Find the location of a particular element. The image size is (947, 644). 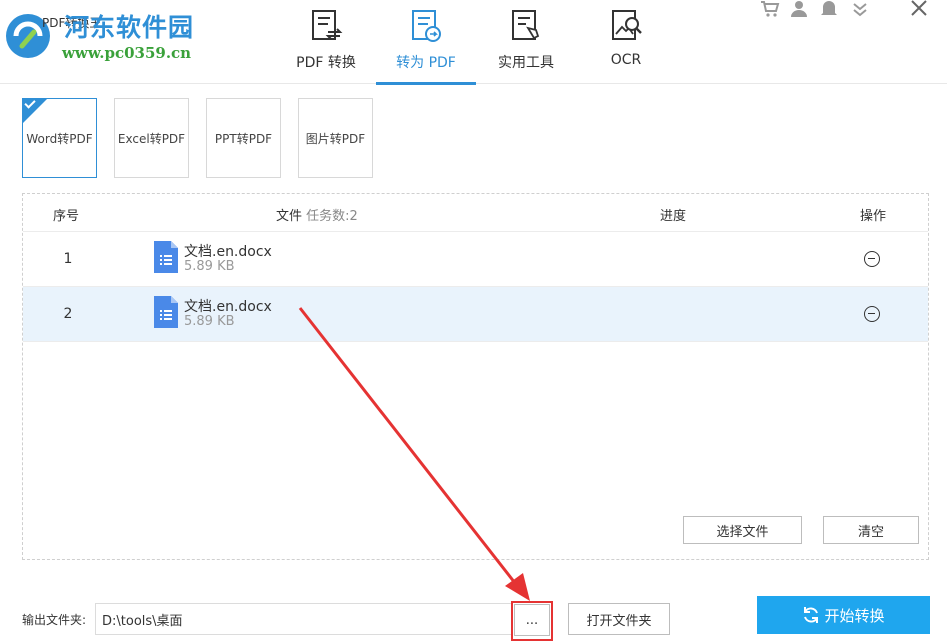

menu-icon is located at coordinates (860, 9).